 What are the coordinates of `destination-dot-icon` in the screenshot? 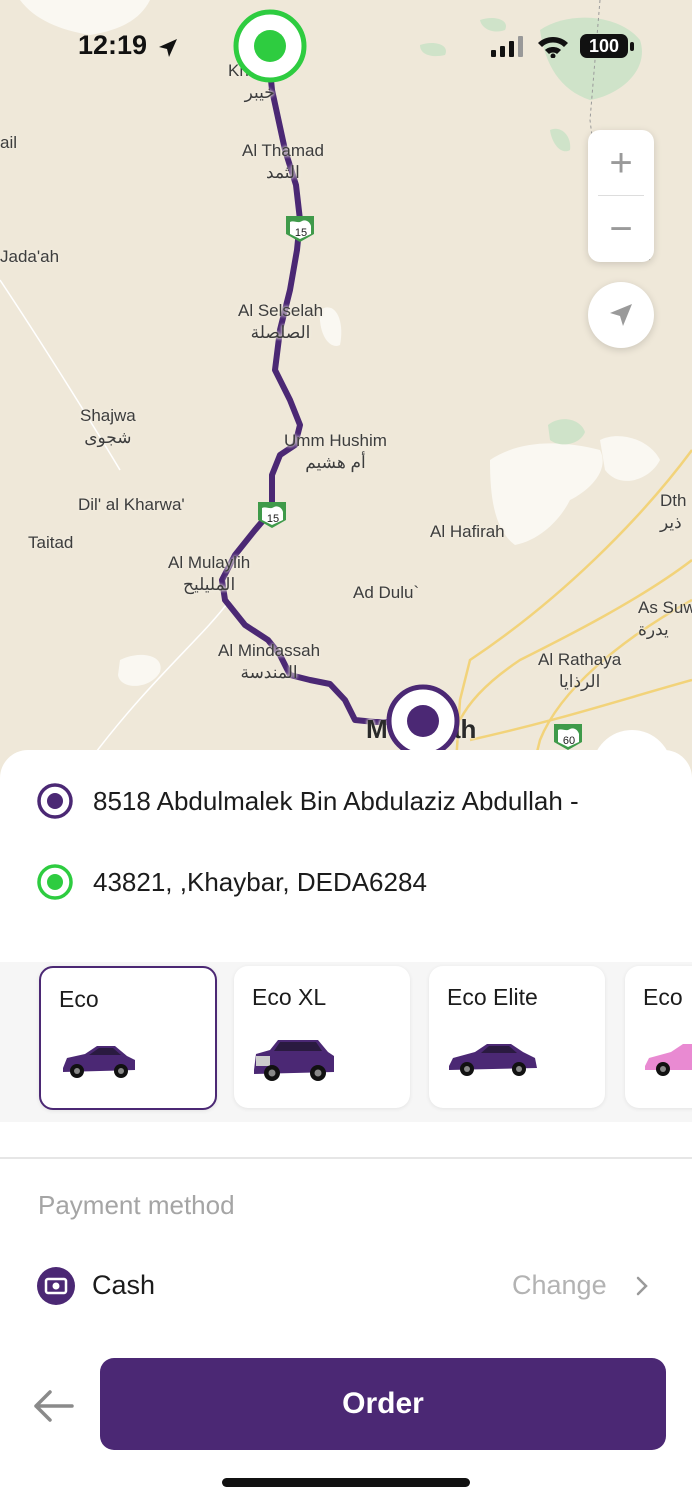 It's located at (55, 801).